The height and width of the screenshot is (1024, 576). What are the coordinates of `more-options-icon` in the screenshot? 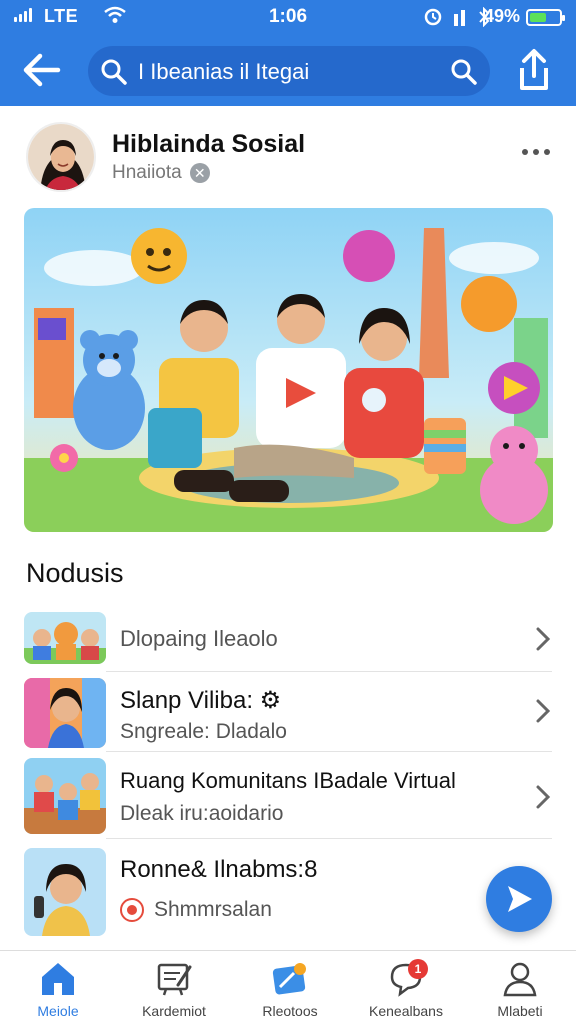 It's located at (537, 152).